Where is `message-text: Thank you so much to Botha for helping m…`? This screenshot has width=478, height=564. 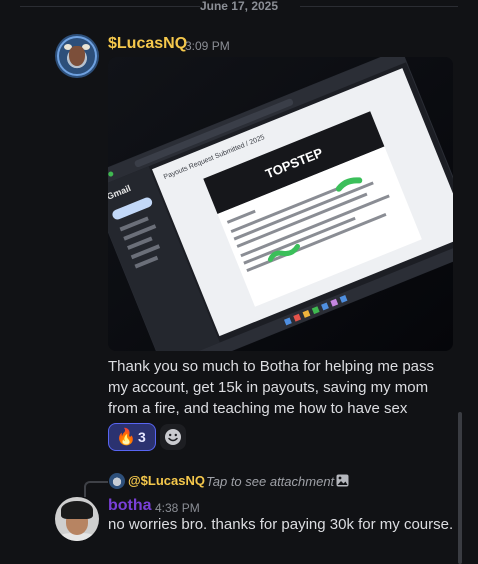
message-text: Thank you so much to Botha for helping m… is located at coordinates (271, 387).